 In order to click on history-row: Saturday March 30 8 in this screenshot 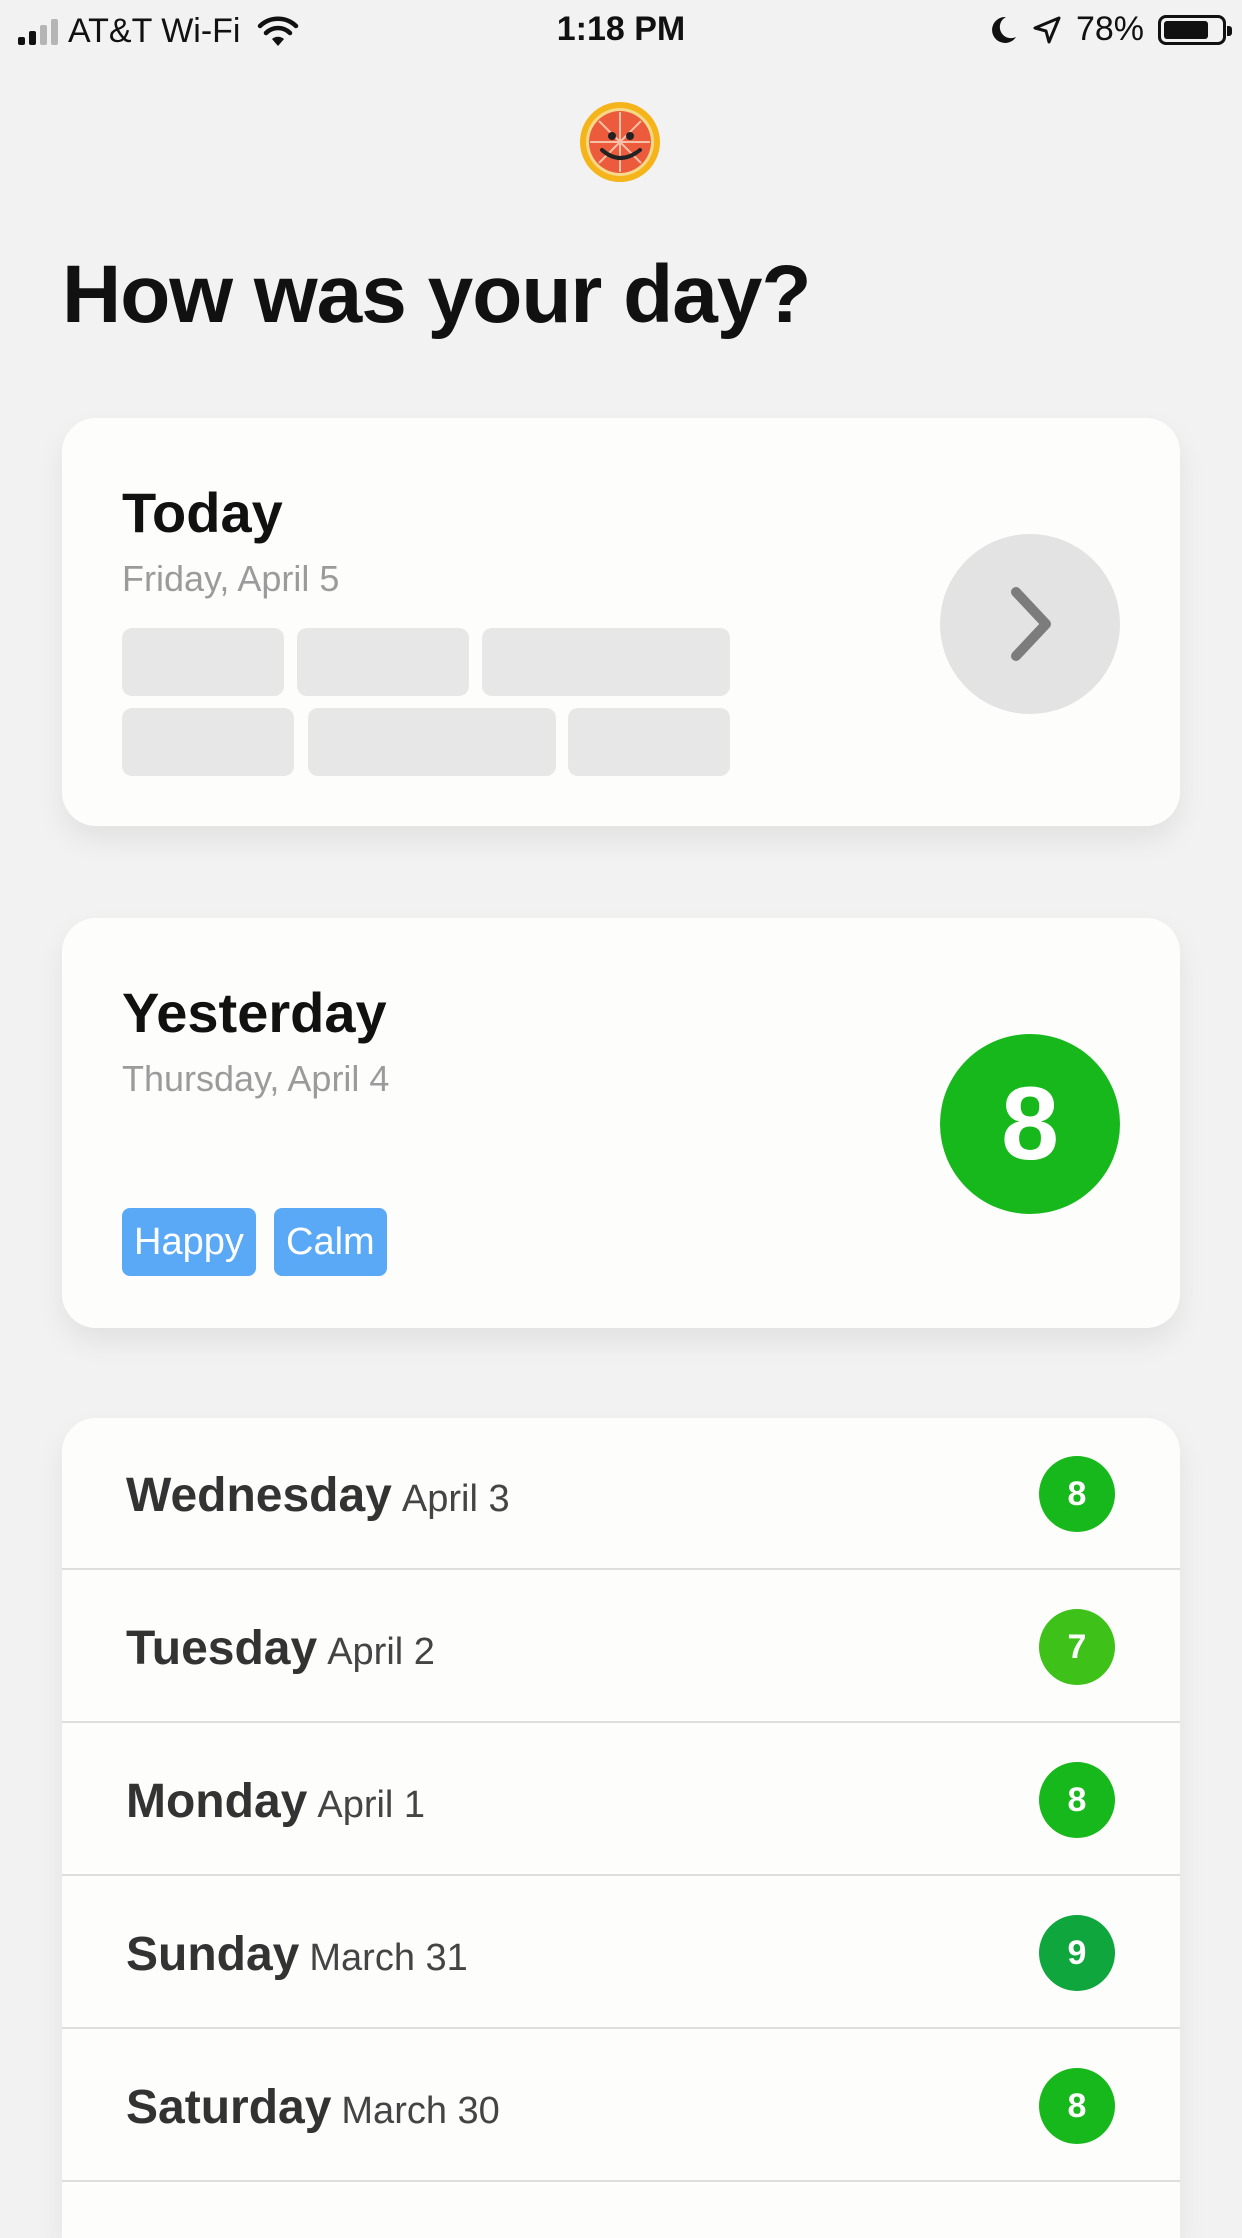, I will do `click(621, 2106)`.